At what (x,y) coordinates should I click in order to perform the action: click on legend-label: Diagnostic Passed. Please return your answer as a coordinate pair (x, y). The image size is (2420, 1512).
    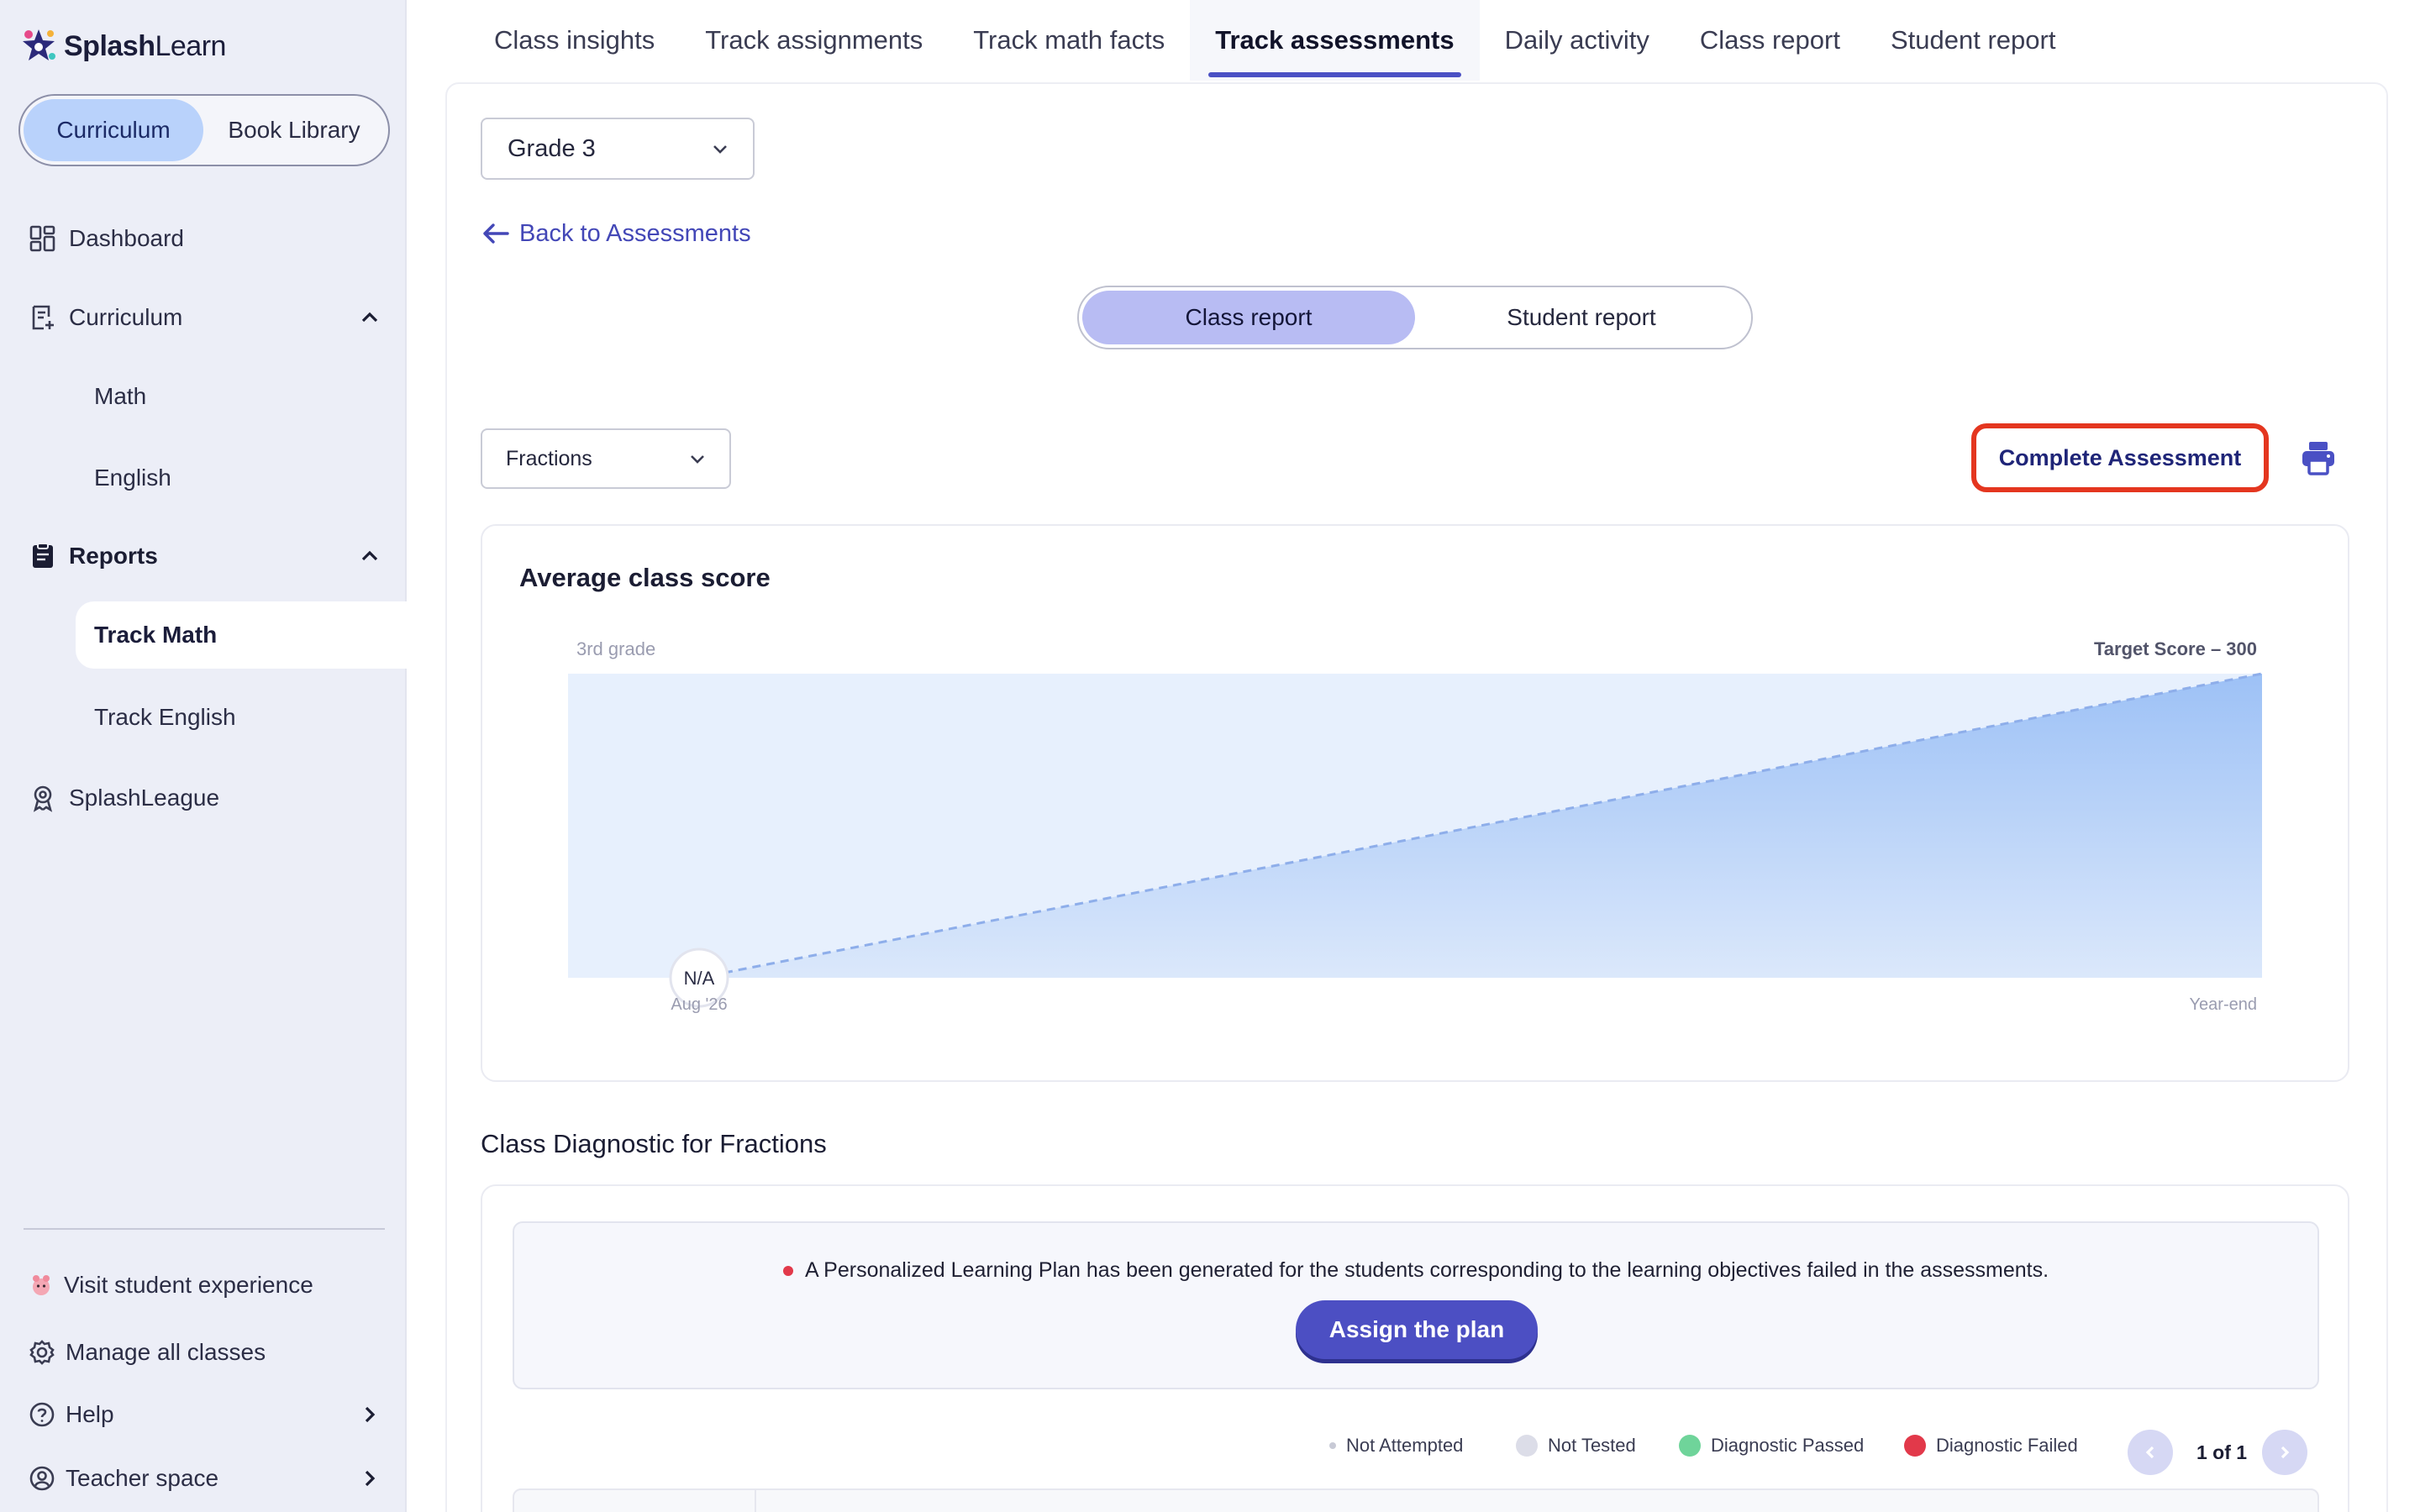
    Looking at the image, I should click on (1788, 1445).